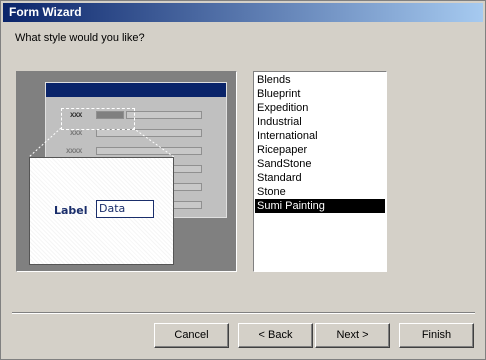 This screenshot has width=486, height=360. I want to click on style-list-item: Stone, so click(320, 192).